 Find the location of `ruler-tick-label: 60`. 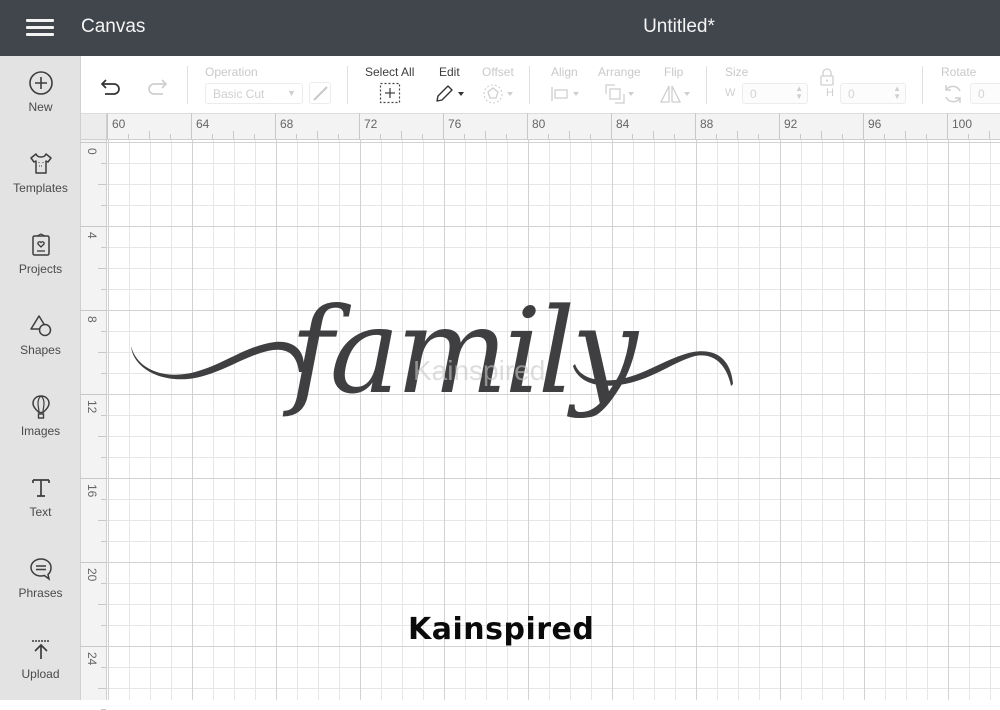

ruler-tick-label: 60 is located at coordinates (119, 124).